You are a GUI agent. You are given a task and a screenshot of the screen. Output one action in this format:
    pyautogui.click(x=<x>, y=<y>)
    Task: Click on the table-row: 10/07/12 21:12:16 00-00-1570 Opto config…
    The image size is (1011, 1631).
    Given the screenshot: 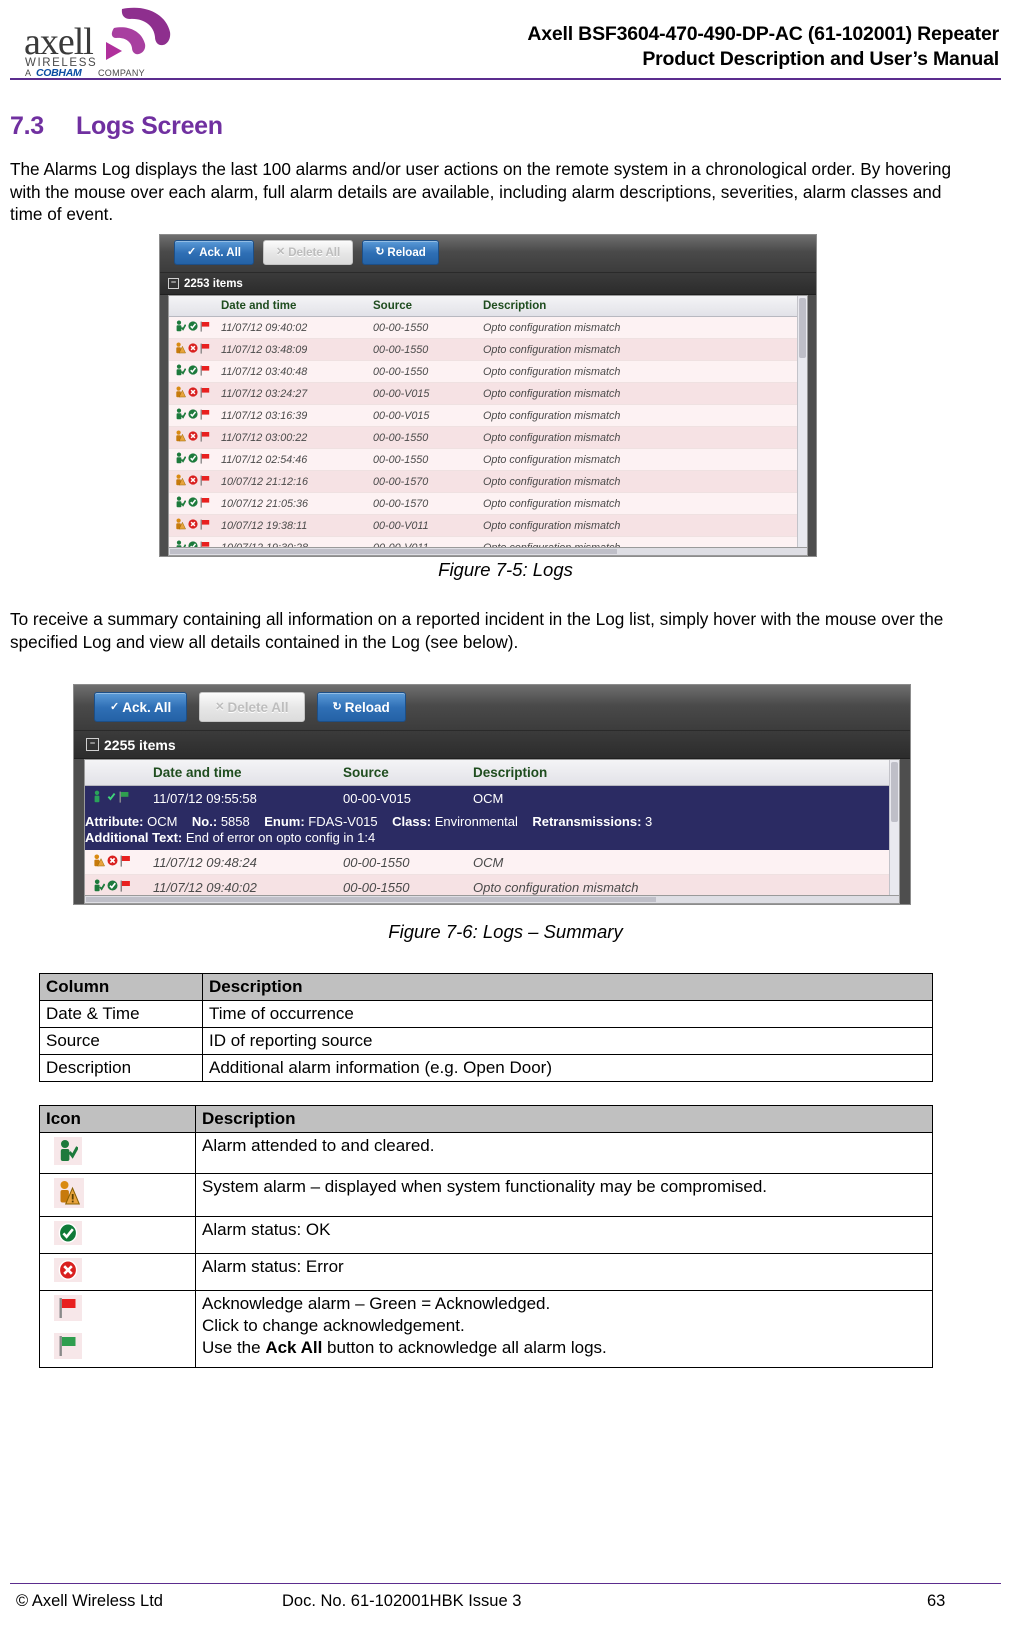 What is the action you would take?
    pyautogui.click(x=488, y=481)
    